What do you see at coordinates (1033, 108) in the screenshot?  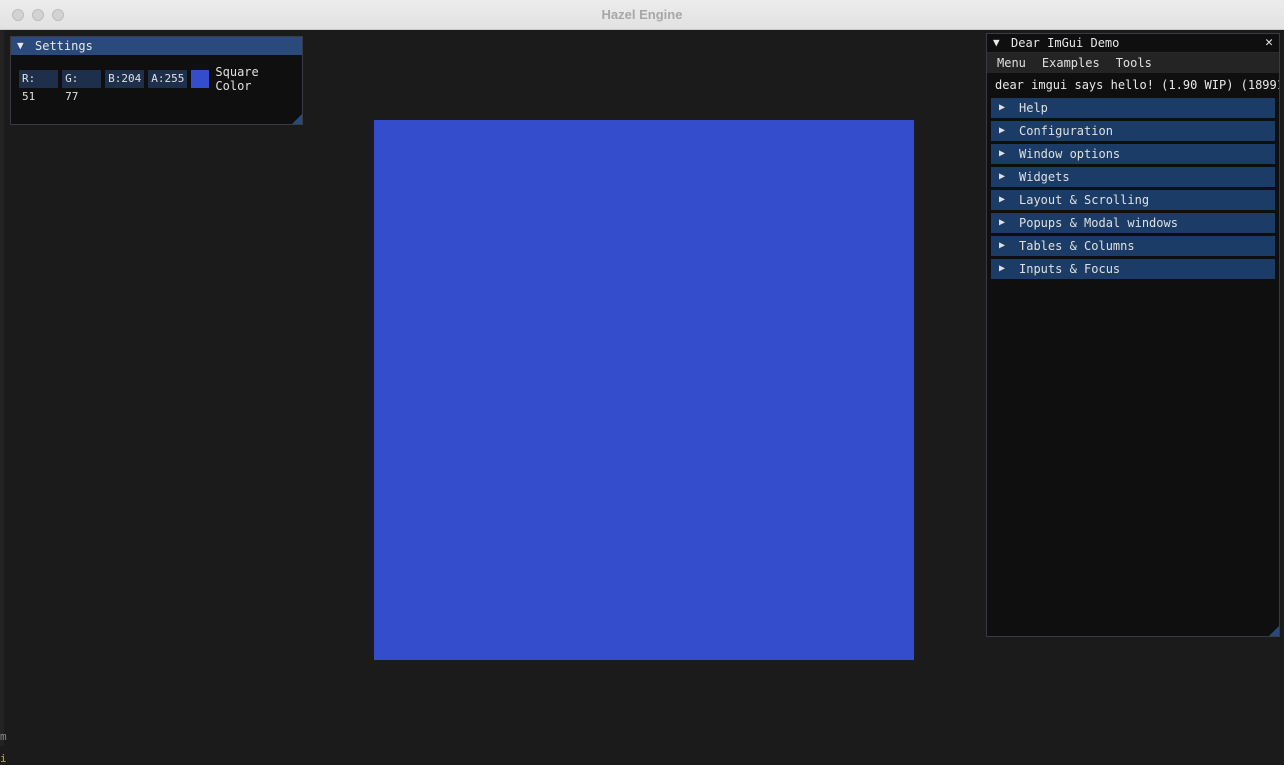 I see `header-label: Help` at bounding box center [1033, 108].